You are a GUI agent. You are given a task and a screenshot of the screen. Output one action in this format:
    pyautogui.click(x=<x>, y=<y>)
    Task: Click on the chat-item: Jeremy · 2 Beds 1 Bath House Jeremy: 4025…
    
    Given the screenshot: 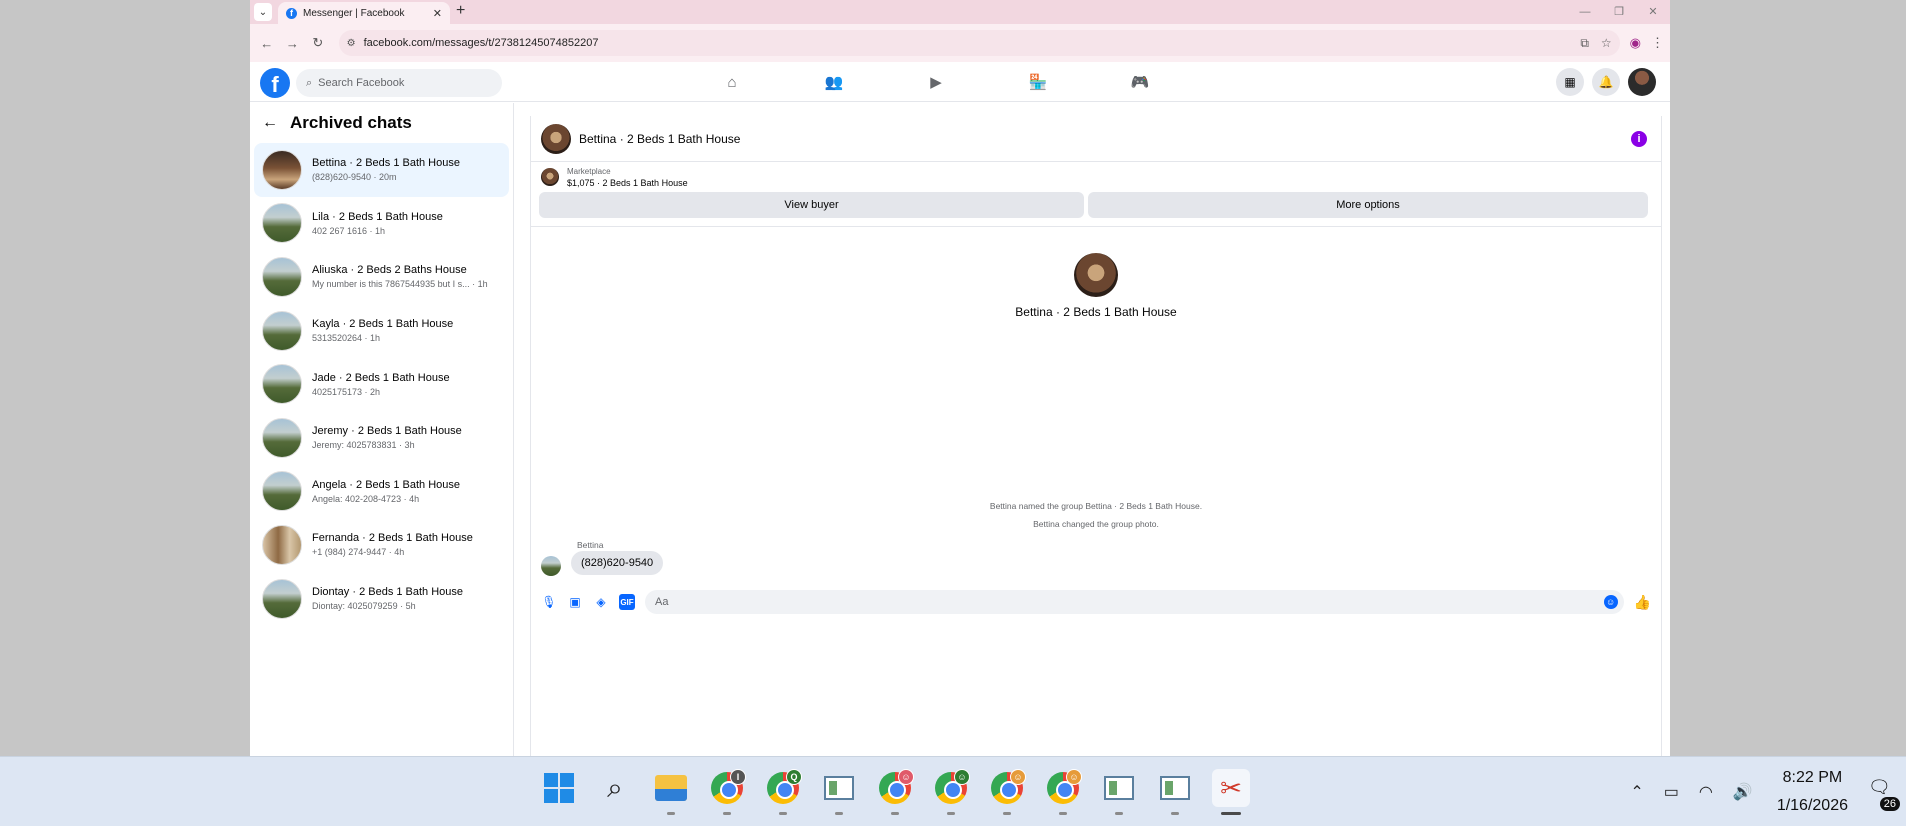 What is the action you would take?
    pyautogui.click(x=381, y=438)
    